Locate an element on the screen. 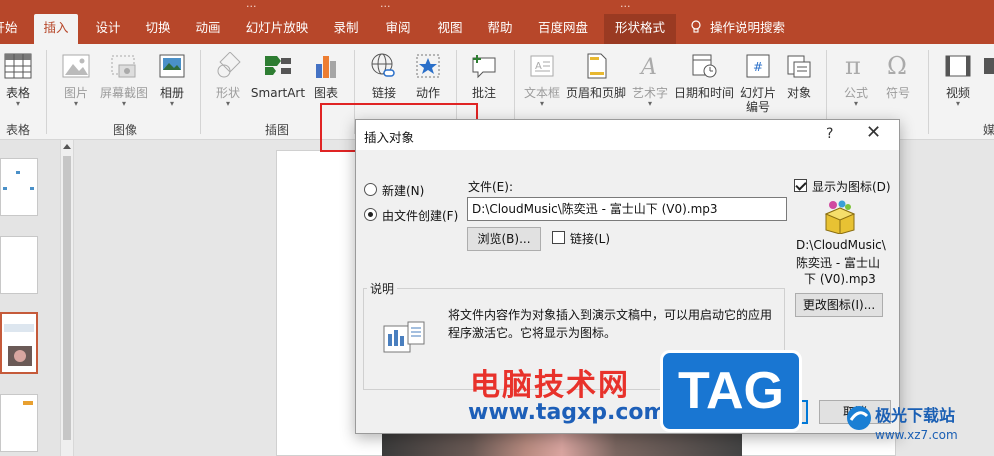 The width and height of the screenshot is (994, 456). help-search: 操作说明搜索 is located at coordinates (737, 29).